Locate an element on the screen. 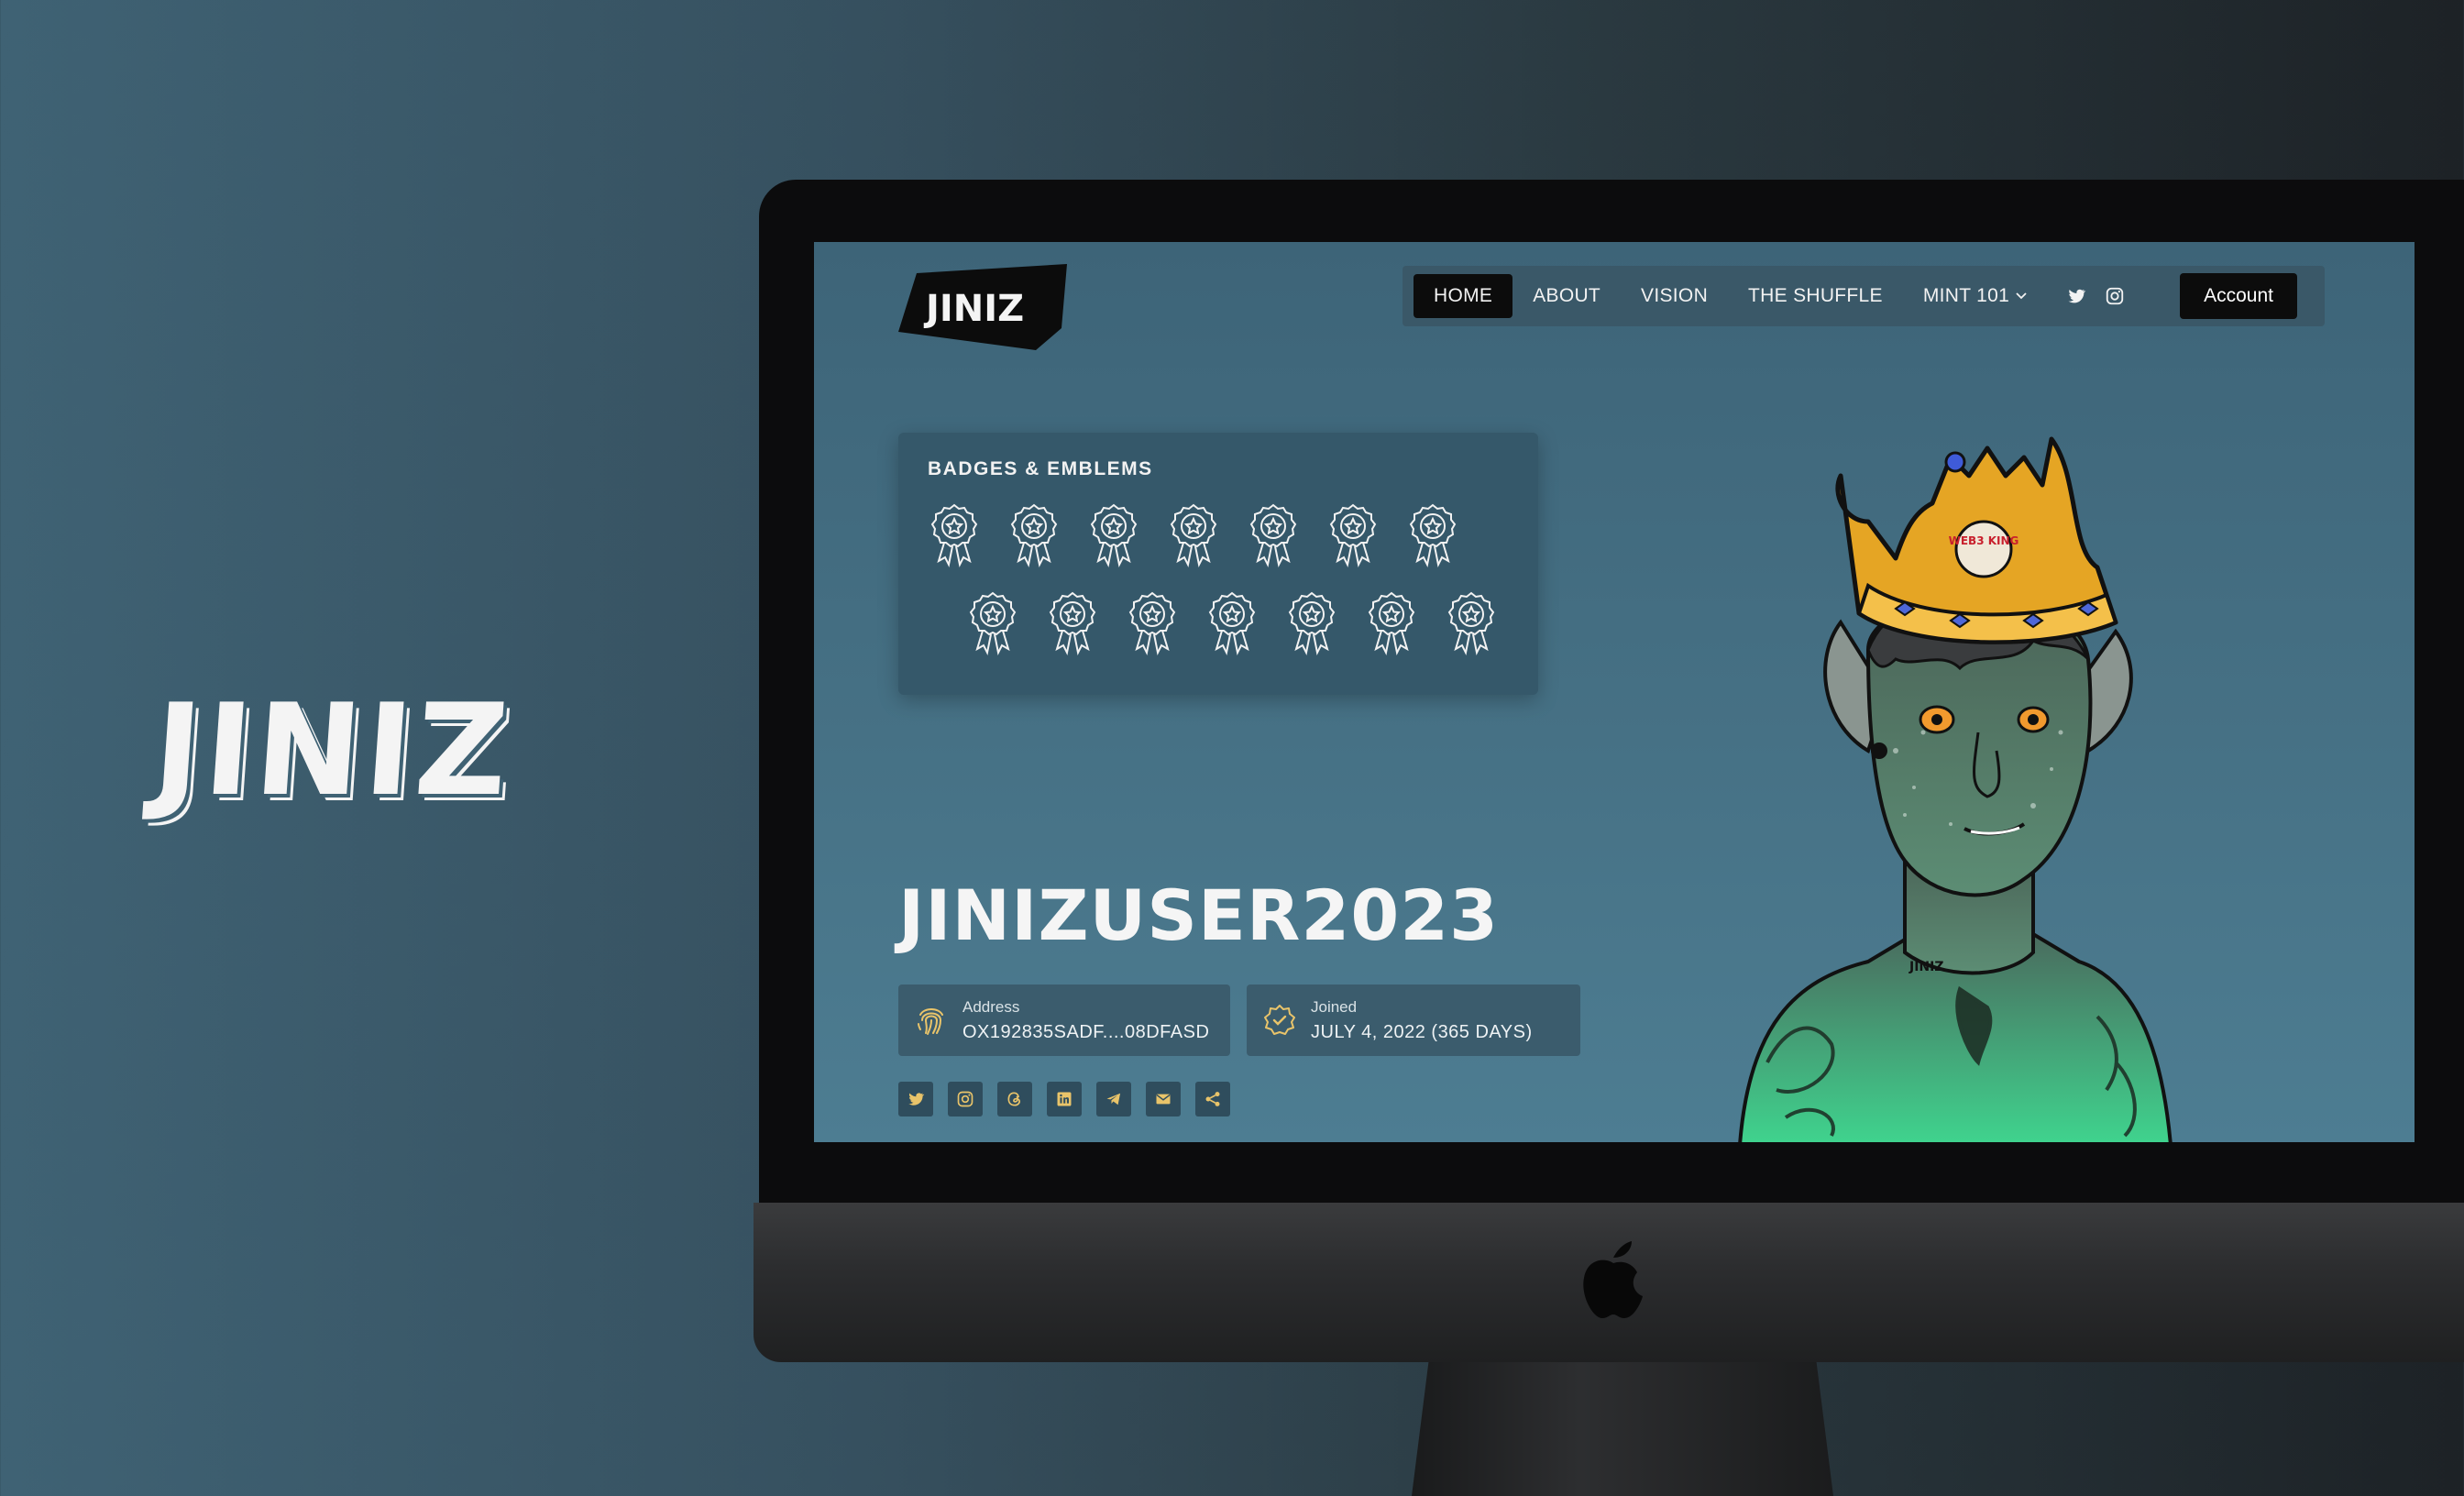 The width and height of the screenshot is (2464, 1496). linkedin-icon is located at coordinates (1064, 1099).